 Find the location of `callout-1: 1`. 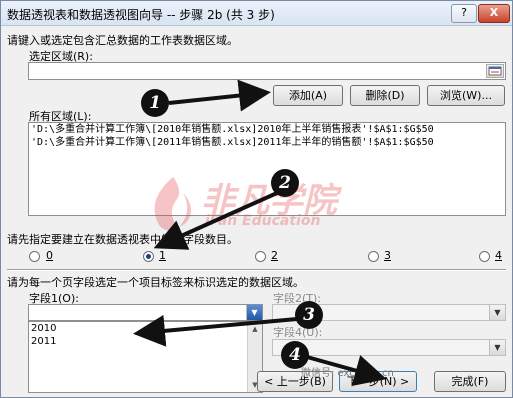

callout-1: 1 is located at coordinates (155, 103).